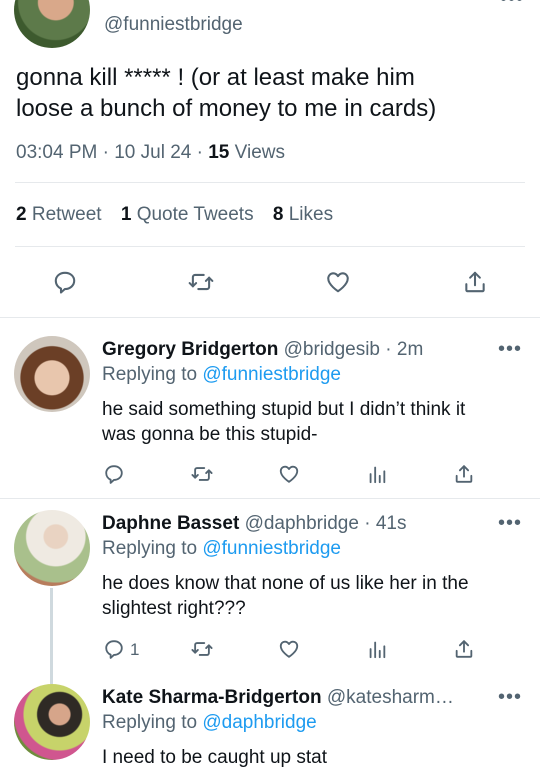 This screenshot has height=770, width=540. What do you see at coordinates (57, 152) in the screenshot?
I see `tweet-time: 03:04 PM` at bounding box center [57, 152].